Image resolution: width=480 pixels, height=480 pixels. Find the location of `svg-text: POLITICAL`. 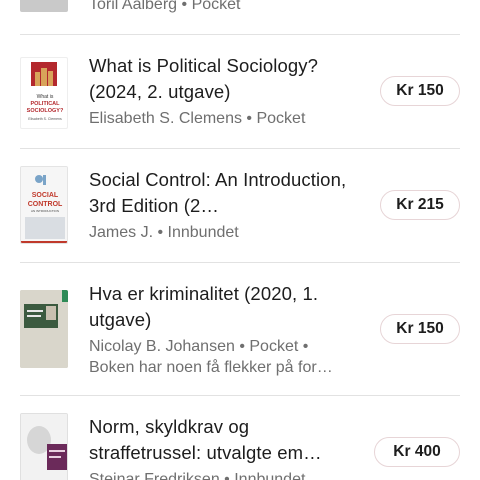

svg-text: POLITICAL is located at coordinates (45, 104).